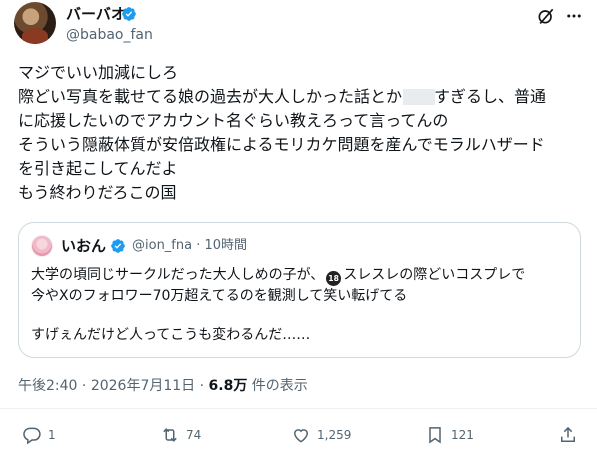  I want to click on tweet-line: そういう隠蔽体質が安倍政権によるモリカケ問題を産んでモラルハザード, so click(281, 144).